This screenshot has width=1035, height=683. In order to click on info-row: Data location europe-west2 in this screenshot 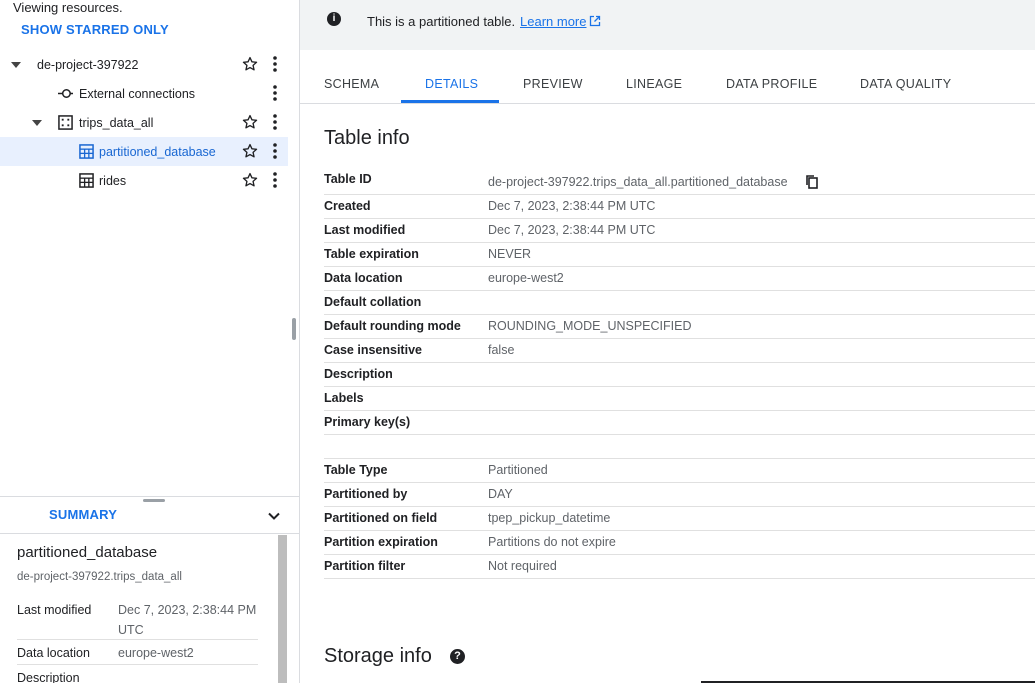, I will do `click(679, 279)`.